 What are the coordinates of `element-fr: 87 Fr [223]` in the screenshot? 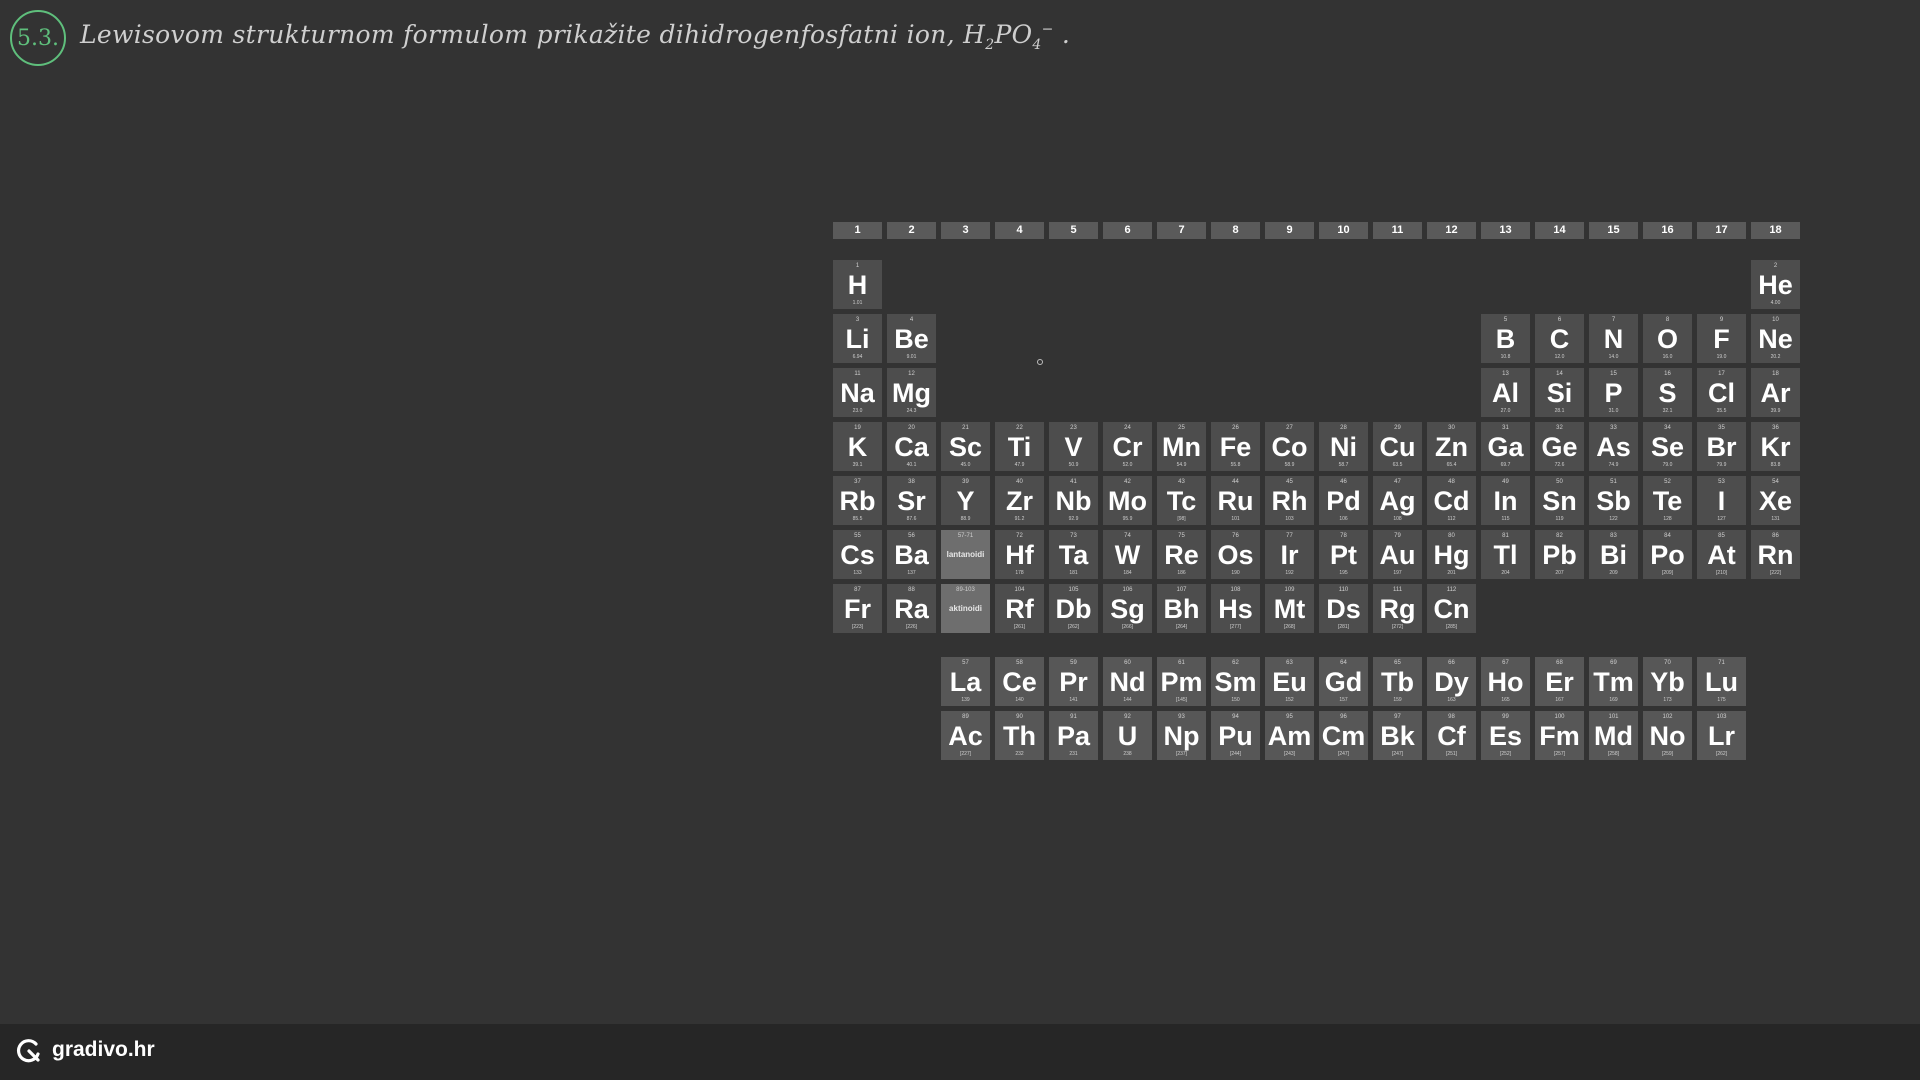 It's located at (857, 608).